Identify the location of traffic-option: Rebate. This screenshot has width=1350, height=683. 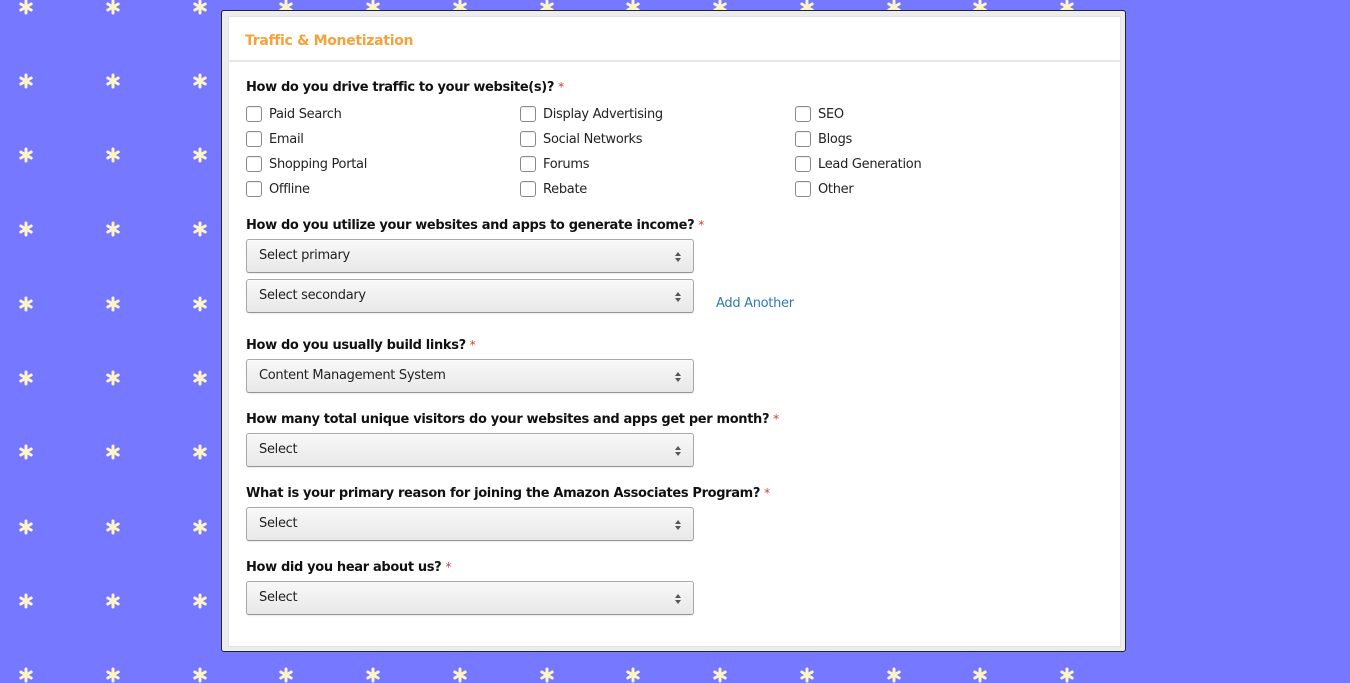
(553, 189).